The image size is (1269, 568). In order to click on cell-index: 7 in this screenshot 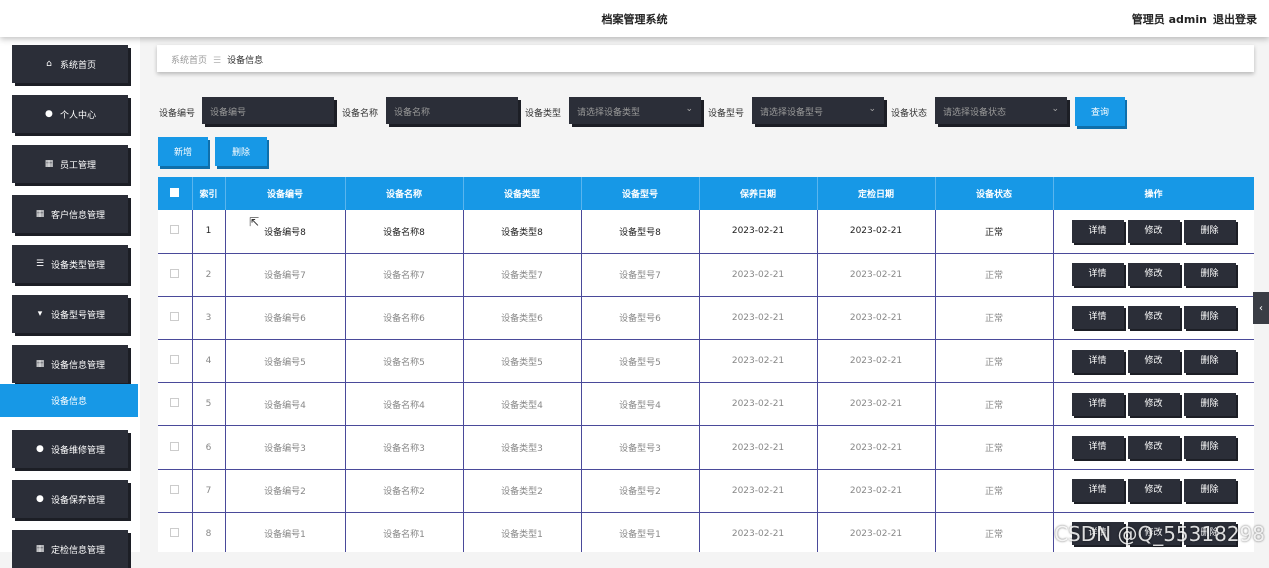, I will do `click(208, 490)`.